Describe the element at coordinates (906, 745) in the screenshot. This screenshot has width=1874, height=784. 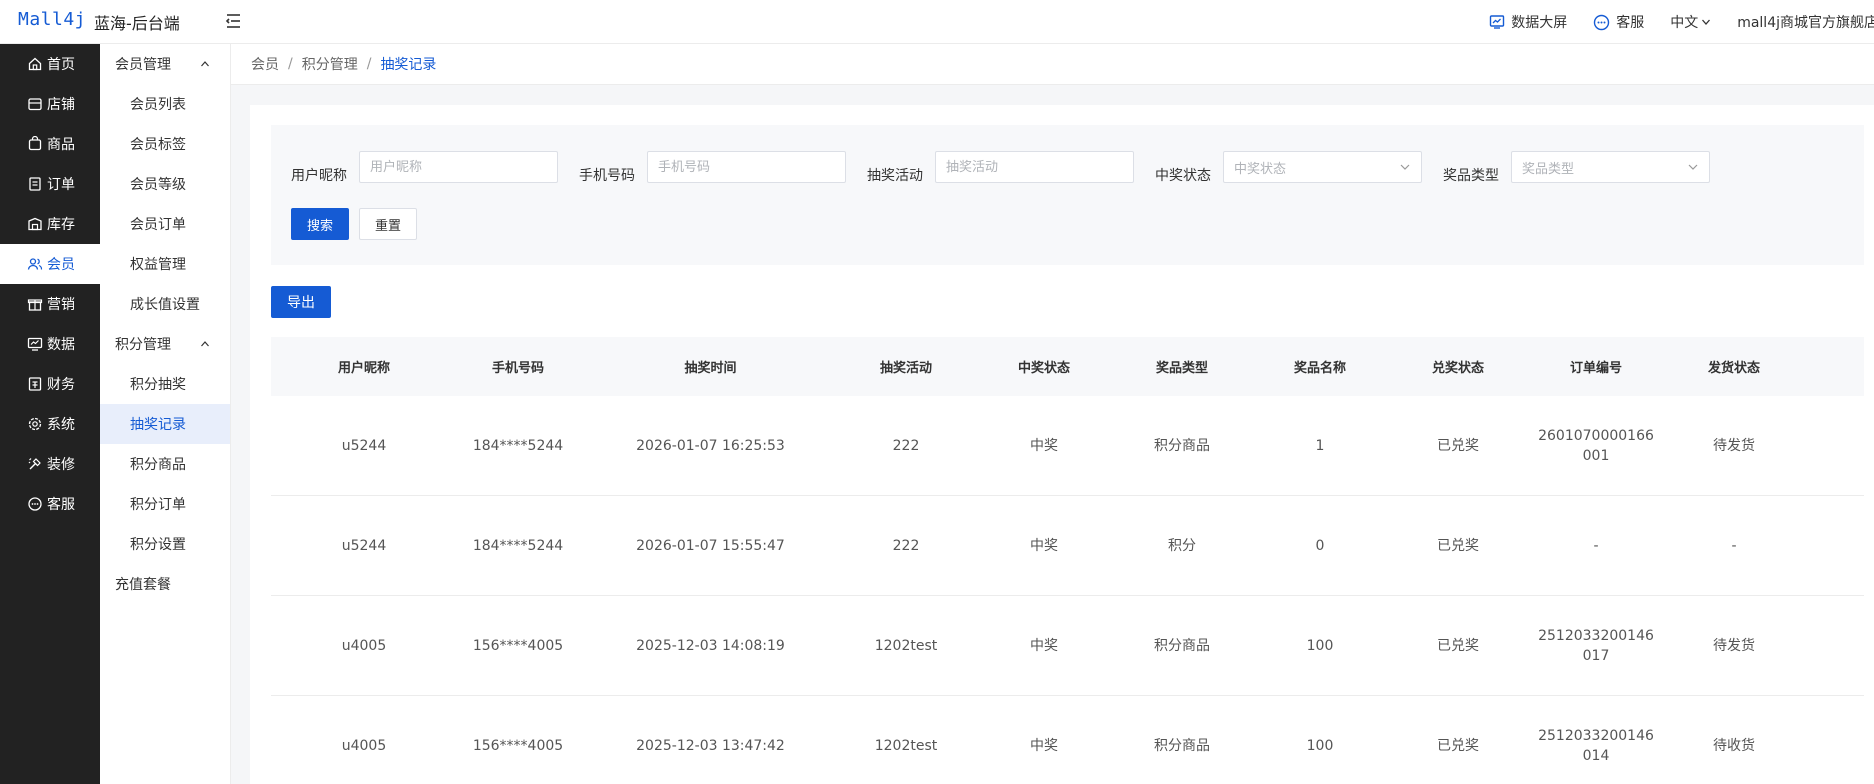
I see `table-cell: 1202test` at that location.